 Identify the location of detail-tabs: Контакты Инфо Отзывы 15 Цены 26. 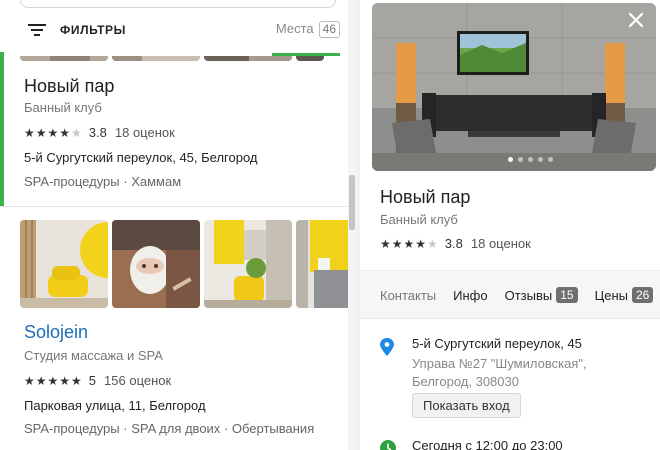
(510, 295).